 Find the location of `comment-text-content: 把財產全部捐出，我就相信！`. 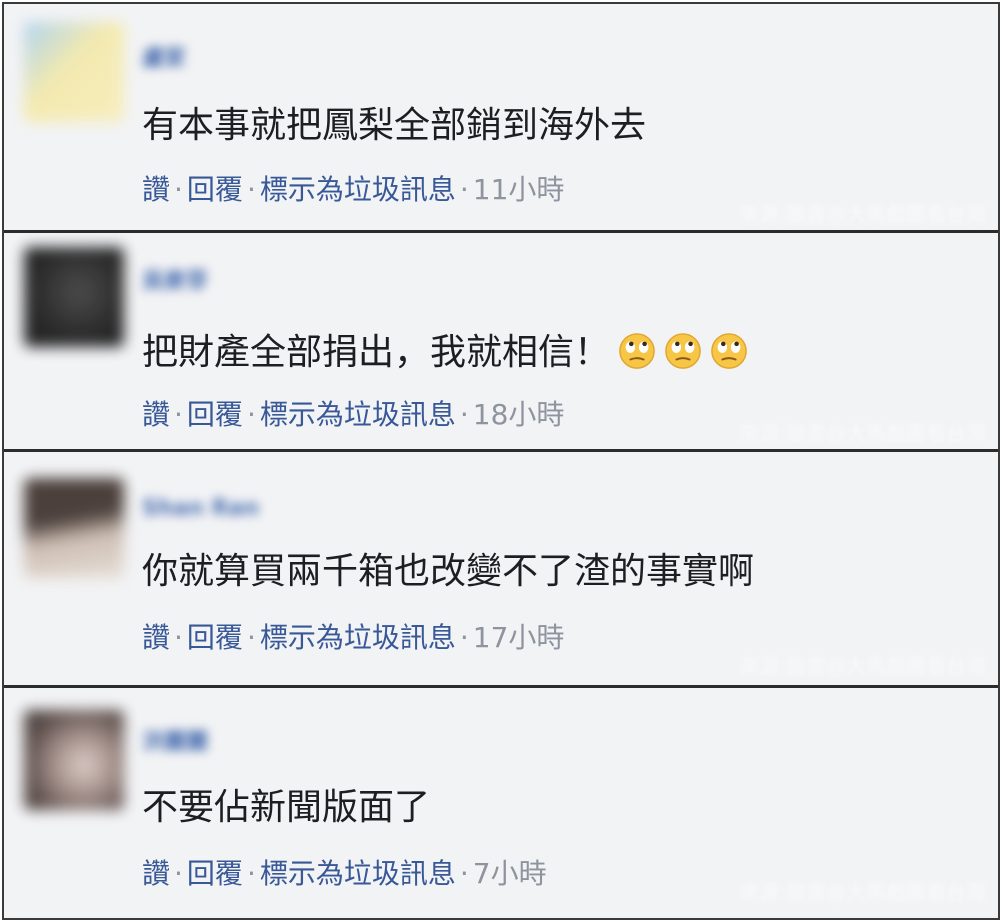

comment-text-content: 把財產全部捐出，我就相信！ is located at coordinates (376, 352).